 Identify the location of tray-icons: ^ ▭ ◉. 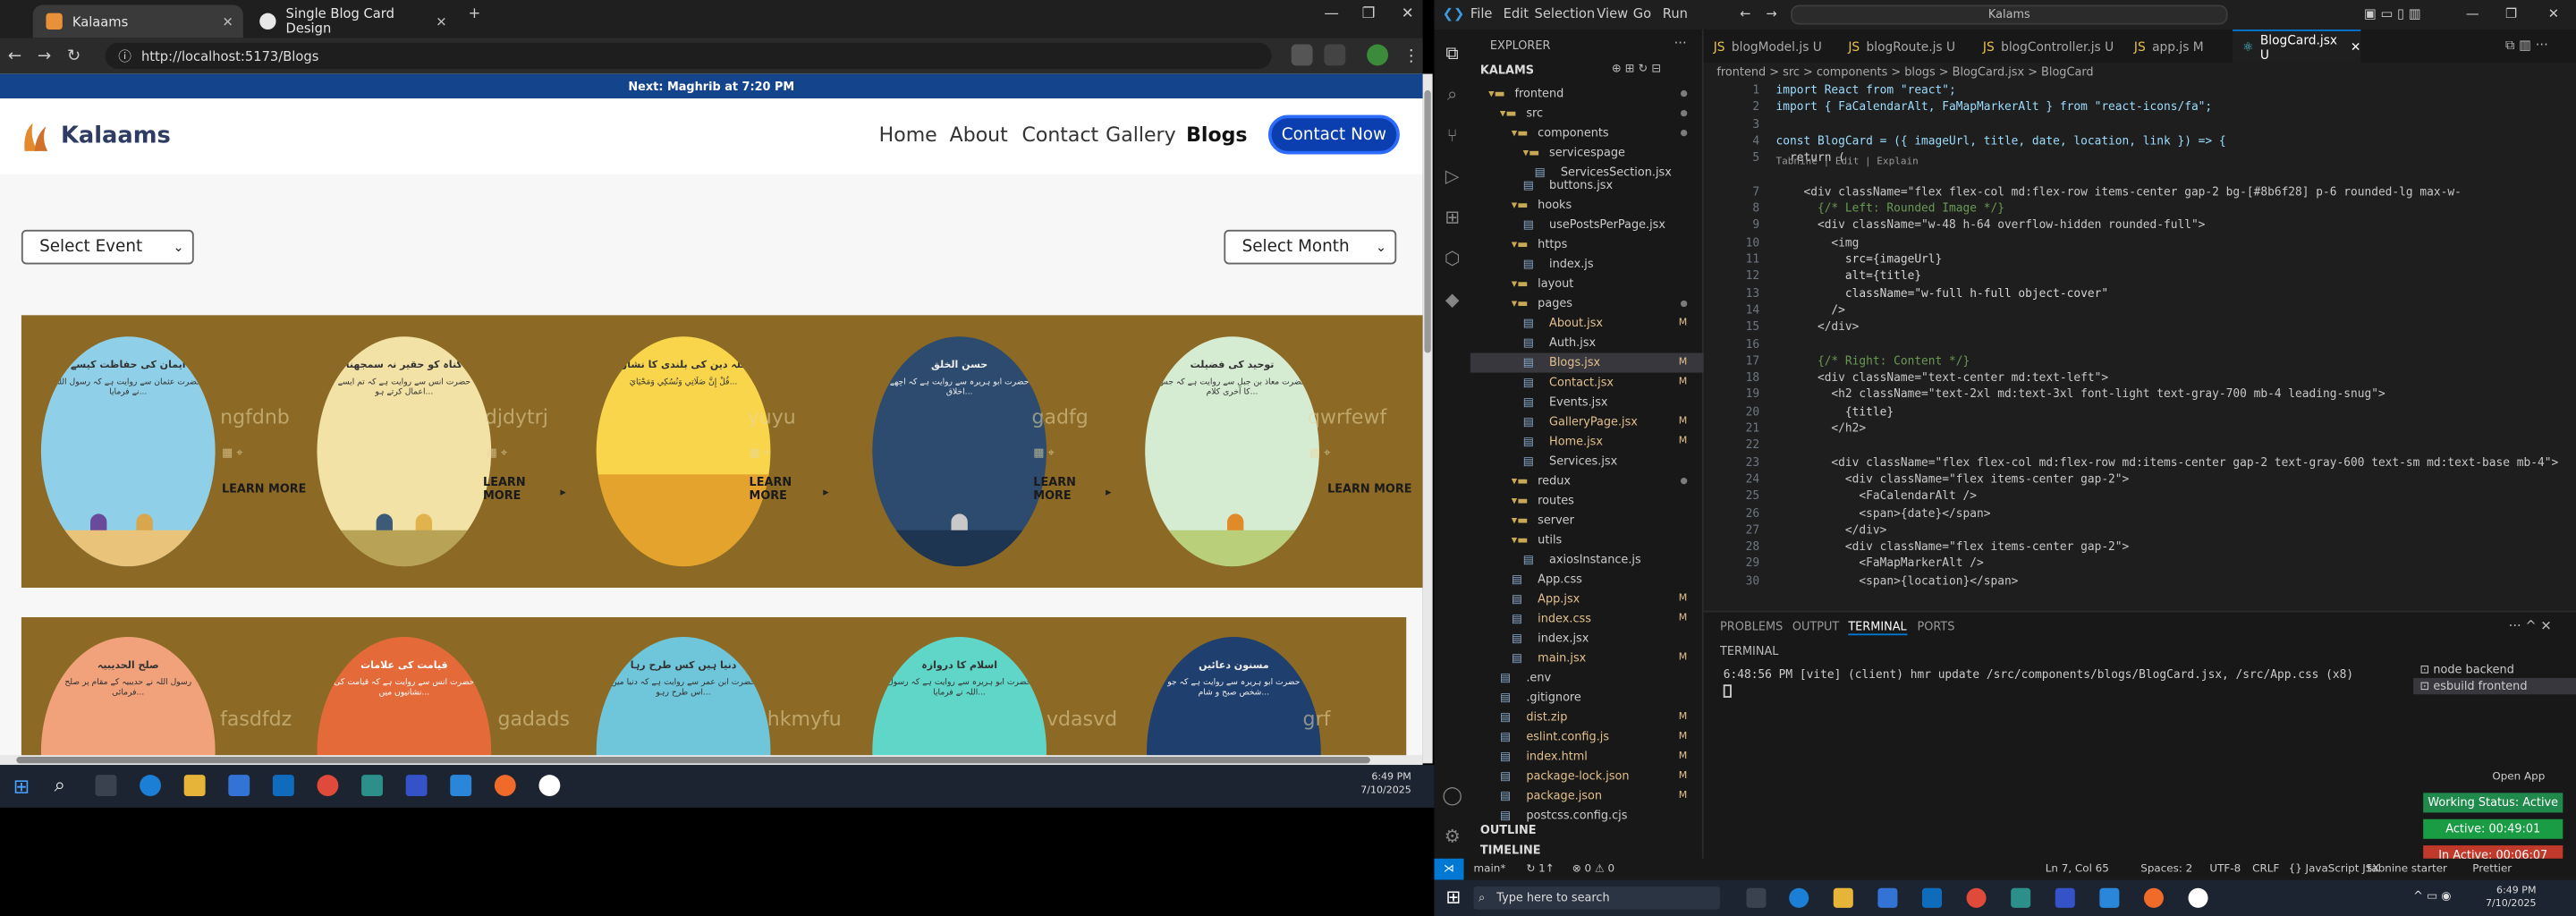
(2432, 896).